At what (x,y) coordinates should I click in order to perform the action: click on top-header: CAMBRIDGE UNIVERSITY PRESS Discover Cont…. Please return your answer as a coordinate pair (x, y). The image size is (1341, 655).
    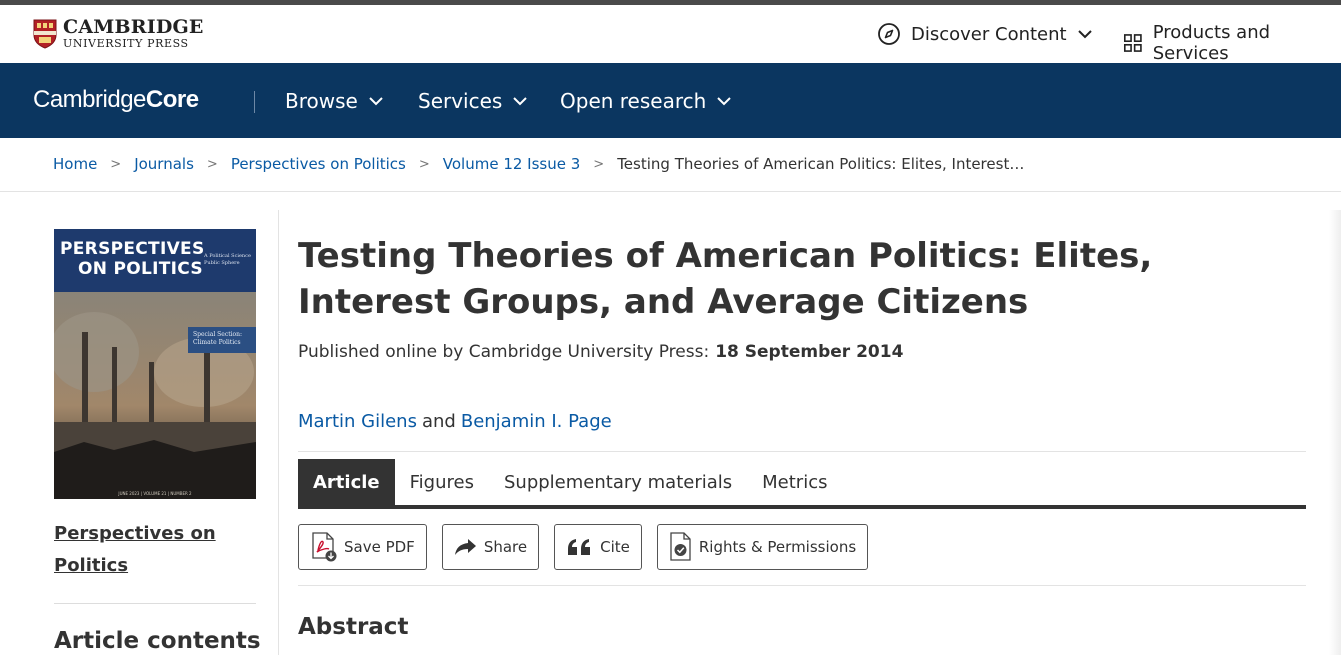
    Looking at the image, I should click on (670, 34).